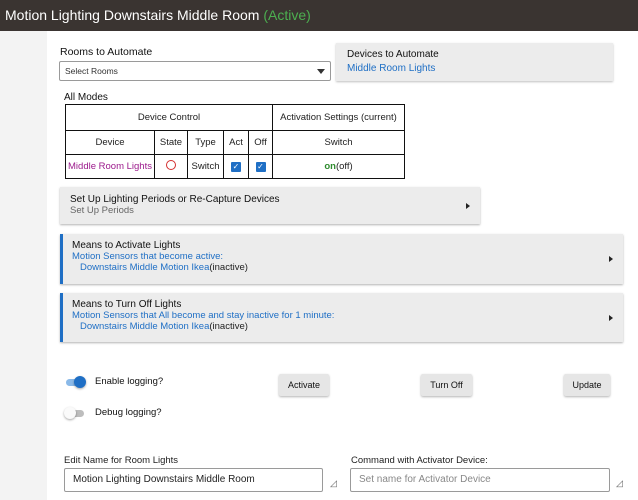  Describe the element at coordinates (205, 142) in the screenshot. I see `col-type: Type` at that location.